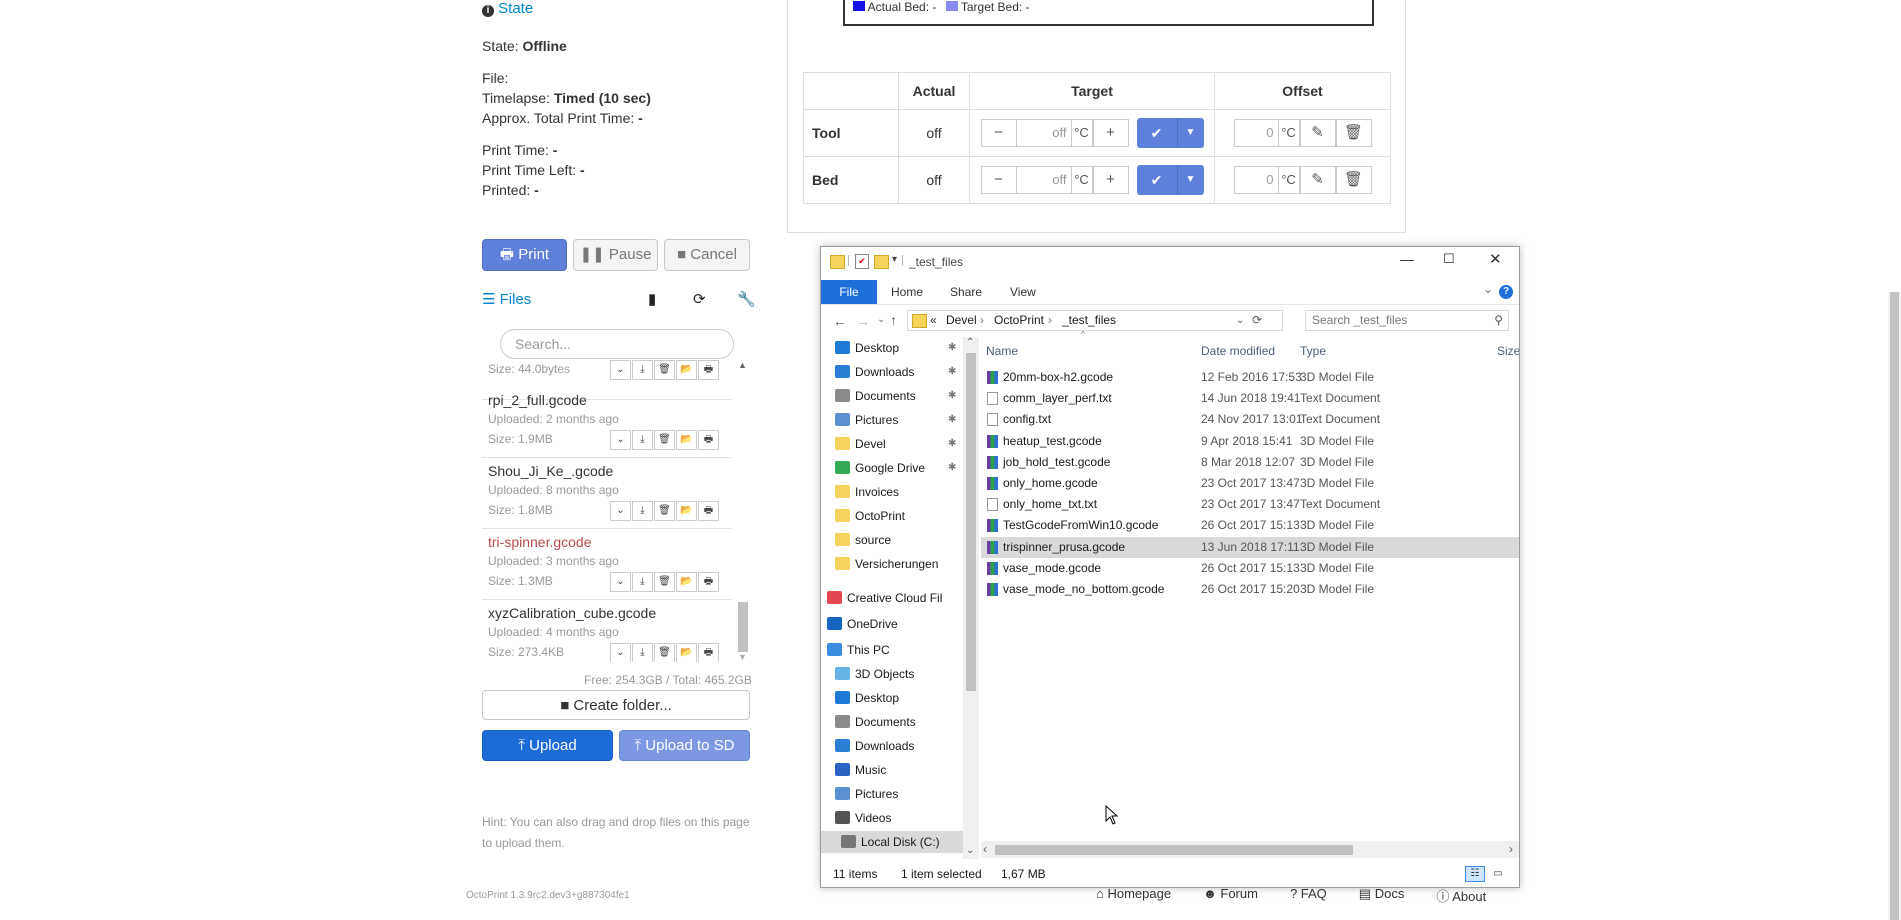 This screenshot has height=920, width=1901. Describe the element at coordinates (1023, 292) in the screenshot. I see `tab-view: View` at that location.